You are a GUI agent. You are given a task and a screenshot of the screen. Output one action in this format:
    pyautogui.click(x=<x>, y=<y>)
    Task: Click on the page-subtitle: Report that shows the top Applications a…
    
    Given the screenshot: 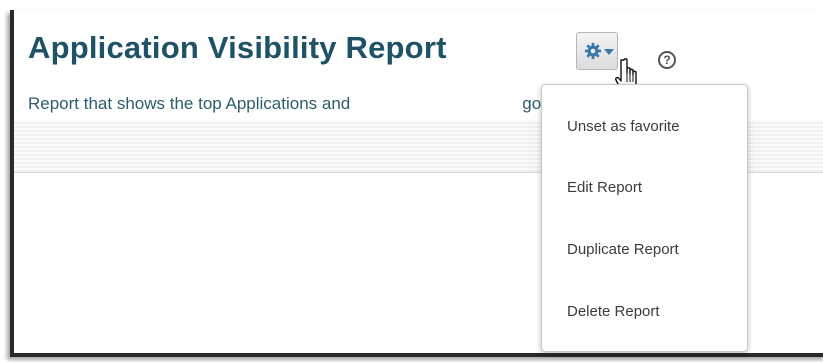 What is the action you would take?
    pyautogui.click(x=298, y=104)
    